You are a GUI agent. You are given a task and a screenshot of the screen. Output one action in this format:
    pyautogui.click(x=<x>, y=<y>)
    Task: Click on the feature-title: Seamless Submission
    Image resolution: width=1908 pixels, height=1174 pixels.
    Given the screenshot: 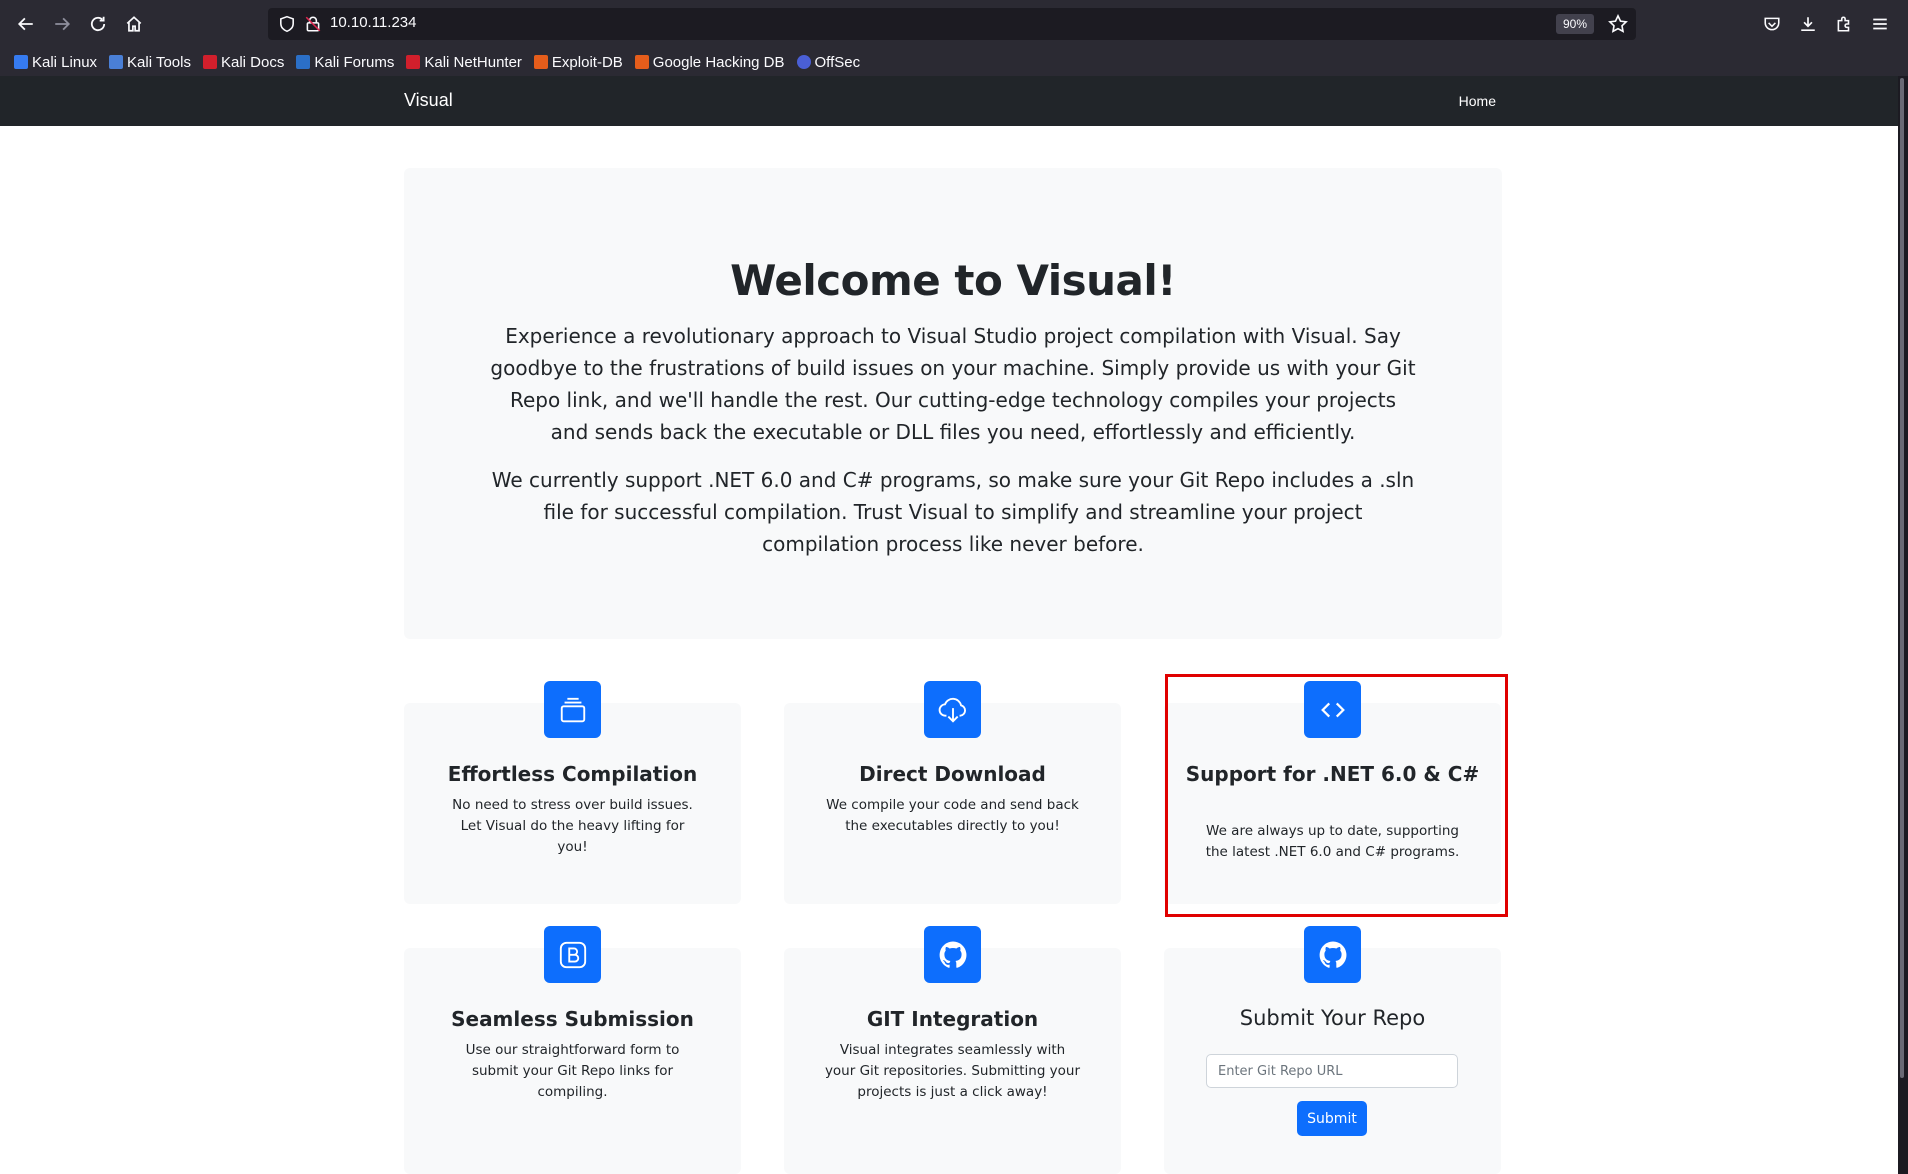 What is the action you would take?
    pyautogui.click(x=572, y=1019)
    